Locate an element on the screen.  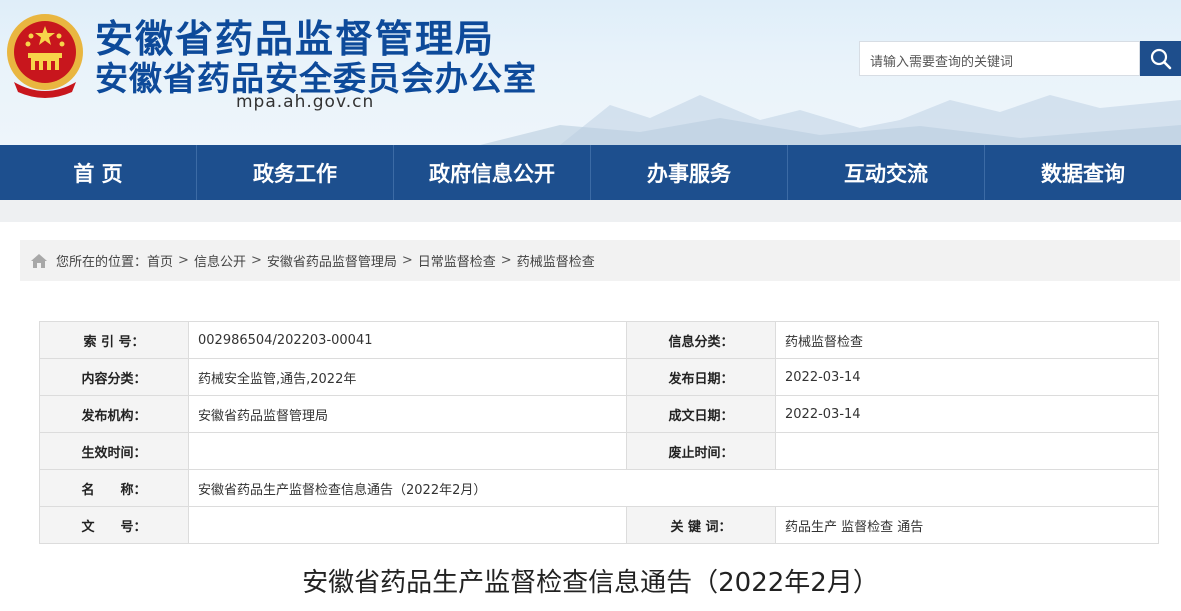
site-domain: mpa.ah.gov.cn is located at coordinates (305, 102).